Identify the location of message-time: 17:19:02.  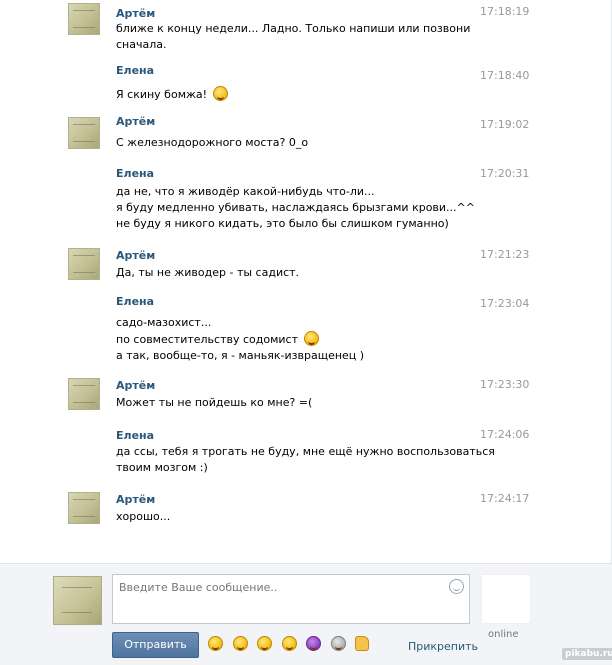
(505, 124).